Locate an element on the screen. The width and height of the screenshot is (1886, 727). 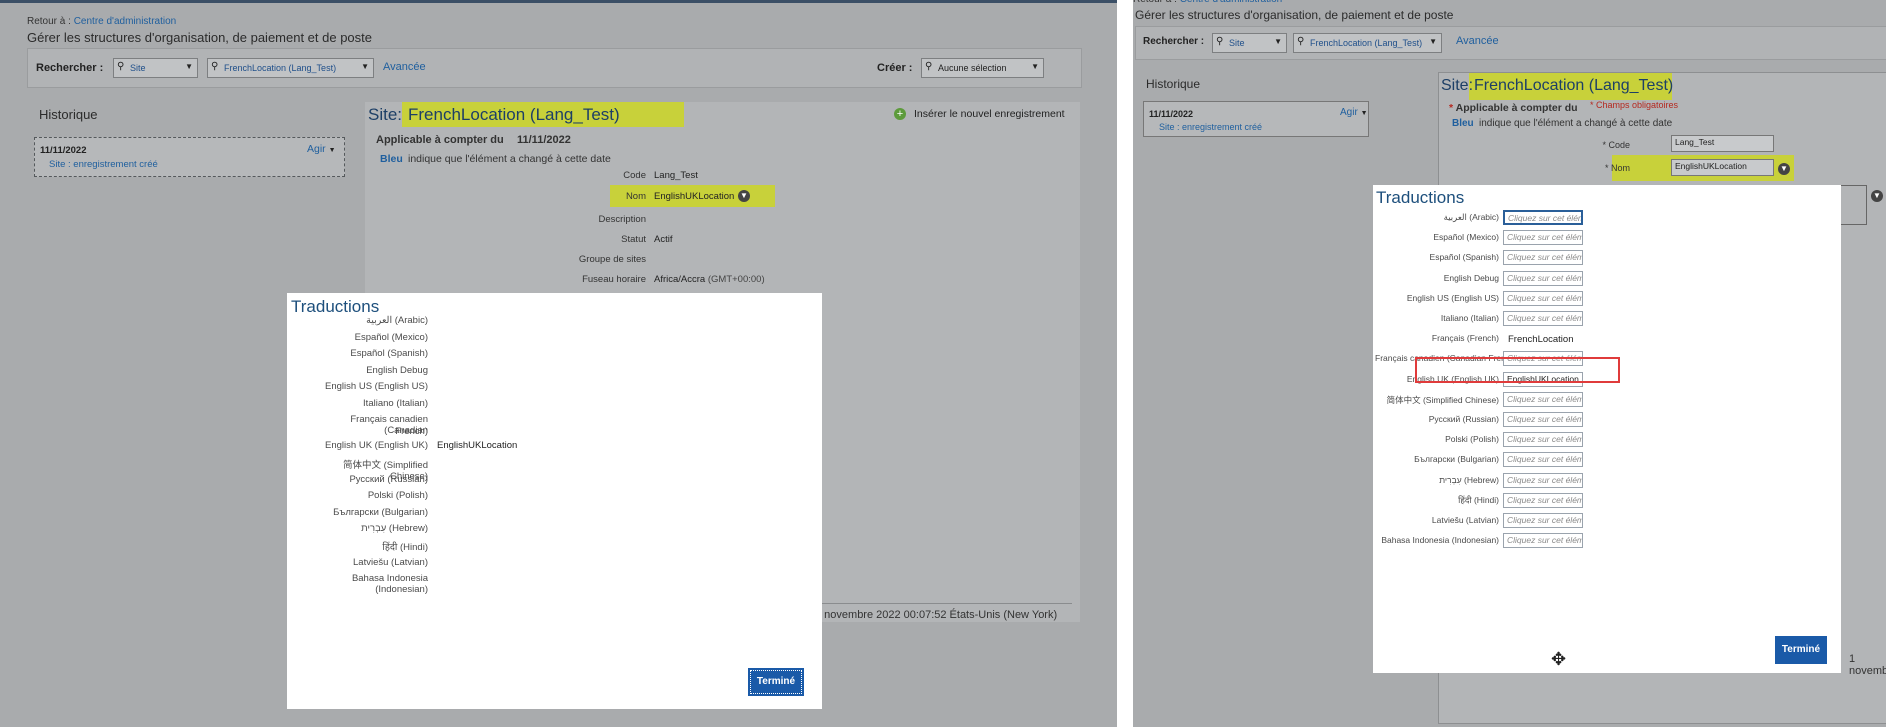
translation-language-label: English Debug is located at coordinates (1471, 277).